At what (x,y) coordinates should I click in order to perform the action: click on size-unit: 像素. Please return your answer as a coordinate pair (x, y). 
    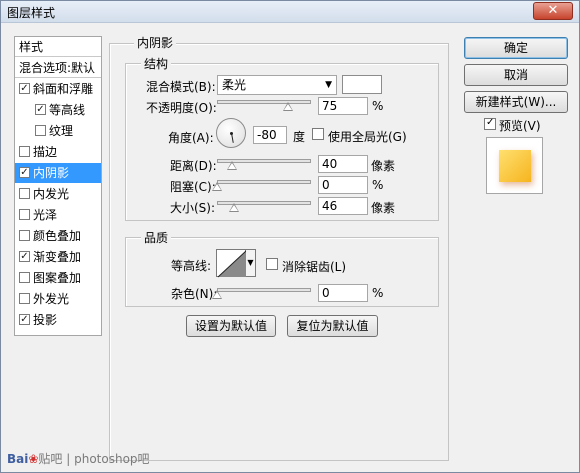
    Looking at the image, I should click on (383, 208).